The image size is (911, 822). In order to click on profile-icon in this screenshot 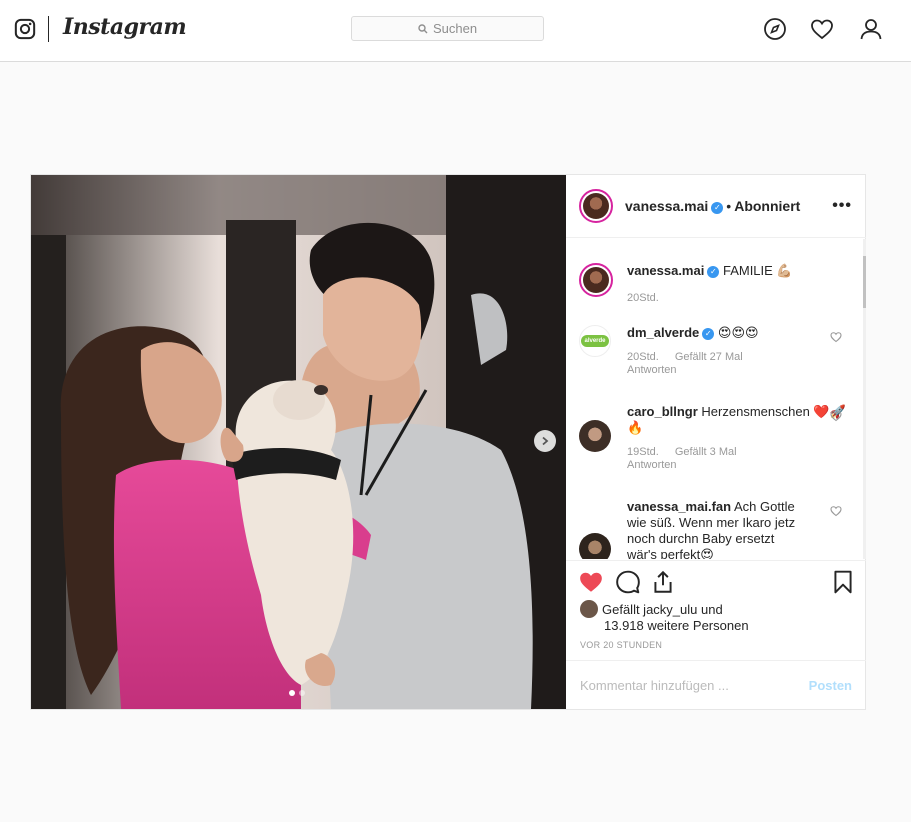, I will do `click(871, 29)`.